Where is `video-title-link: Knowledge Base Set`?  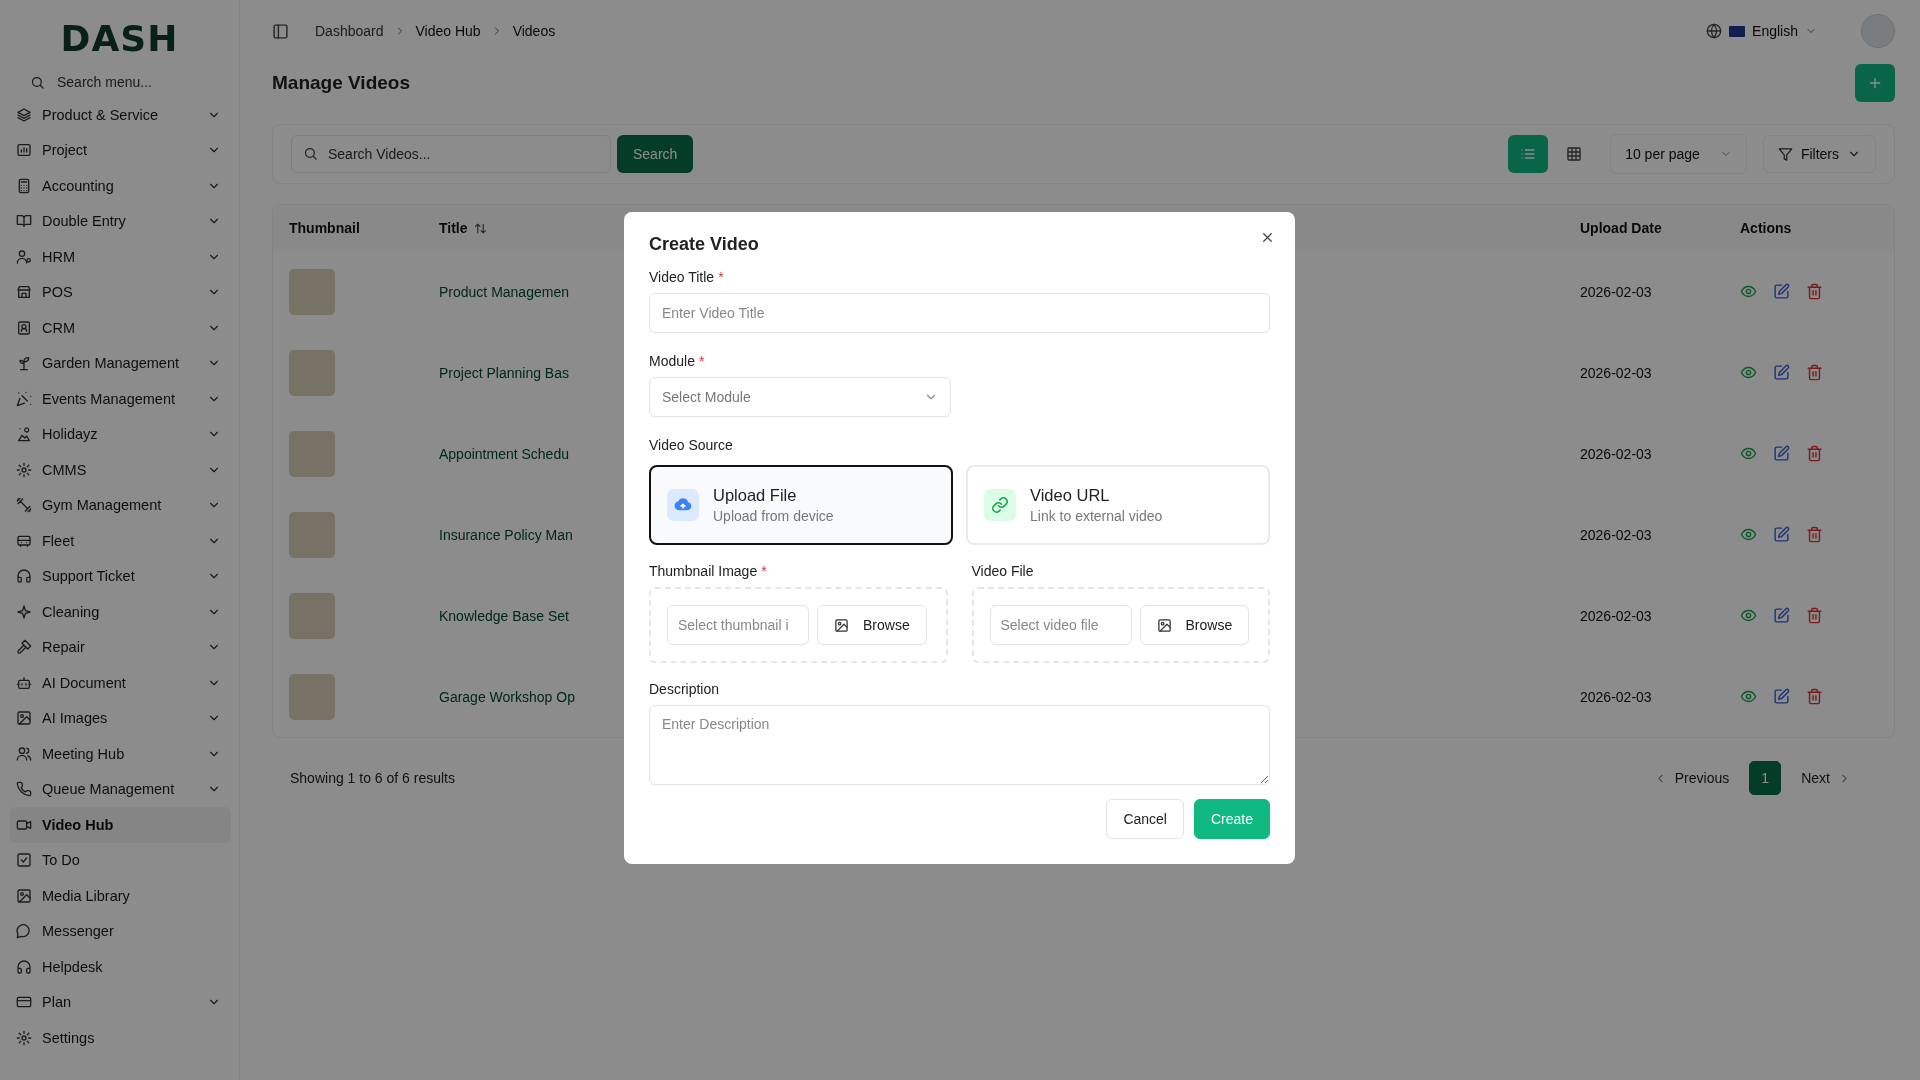
video-title-link: Knowledge Base Set is located at coordinates (504, 615).